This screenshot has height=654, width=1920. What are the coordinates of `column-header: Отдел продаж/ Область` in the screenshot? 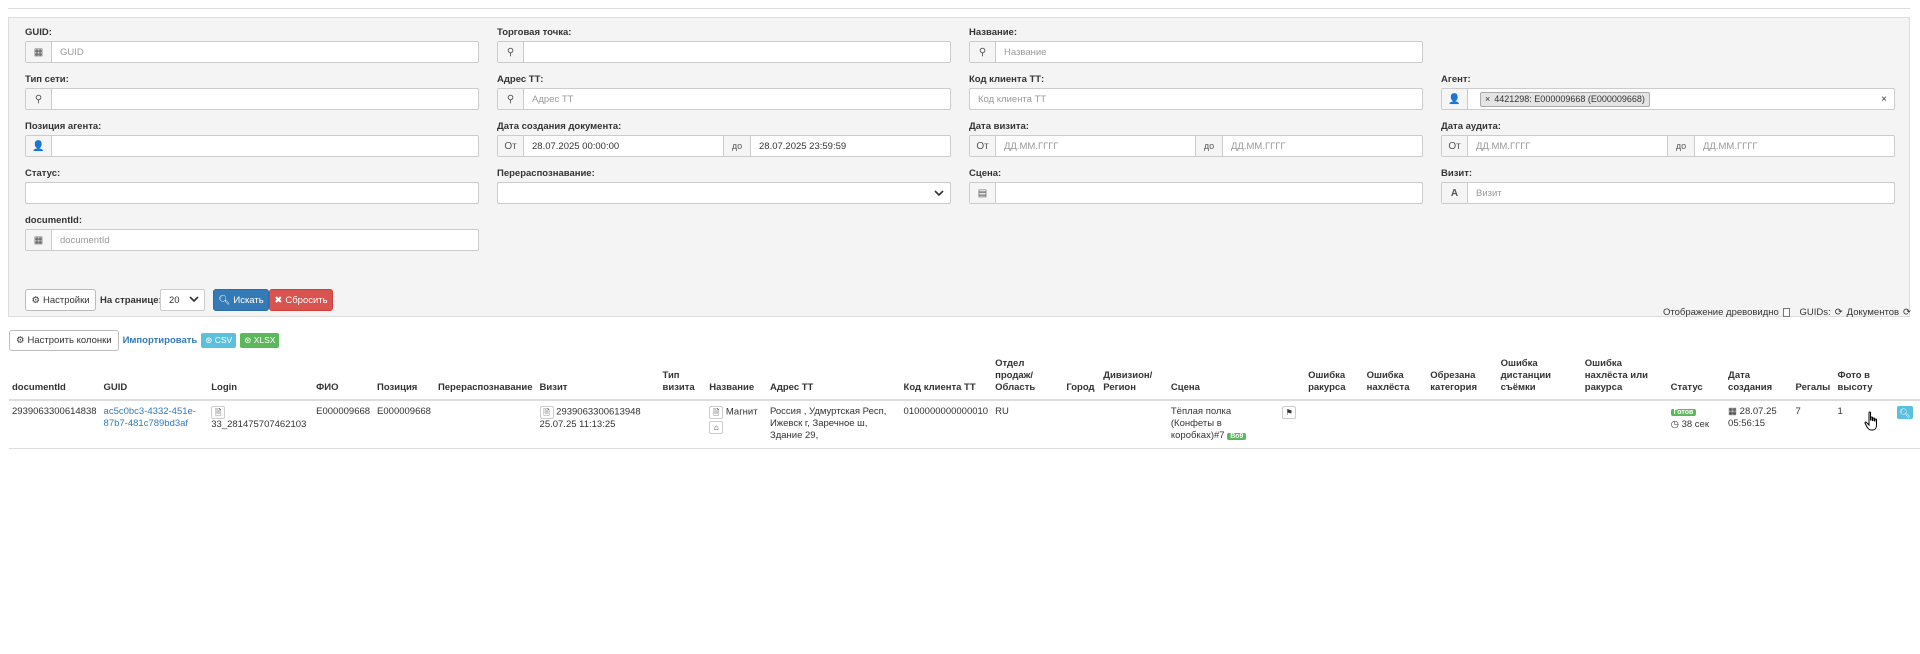 It's located at (1028, 379).